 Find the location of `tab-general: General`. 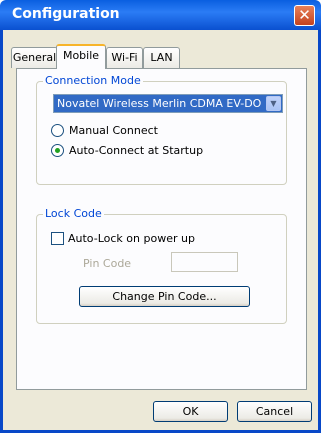

tab-general: General is located at coordinates (34, 57).